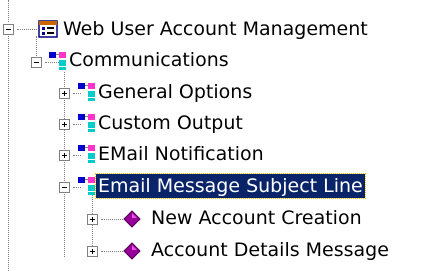 This screenshot has height=271, width=440. Describe the element at coordinates (48, 29) in the screenshot. I see `app-window-icon` at that location.